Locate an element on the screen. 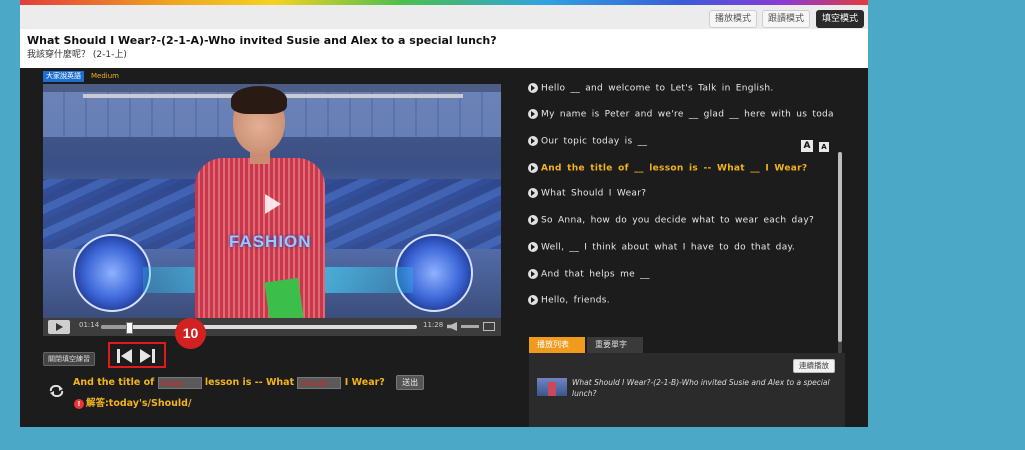  studio-globe-left is located at coordinates (112, 273).